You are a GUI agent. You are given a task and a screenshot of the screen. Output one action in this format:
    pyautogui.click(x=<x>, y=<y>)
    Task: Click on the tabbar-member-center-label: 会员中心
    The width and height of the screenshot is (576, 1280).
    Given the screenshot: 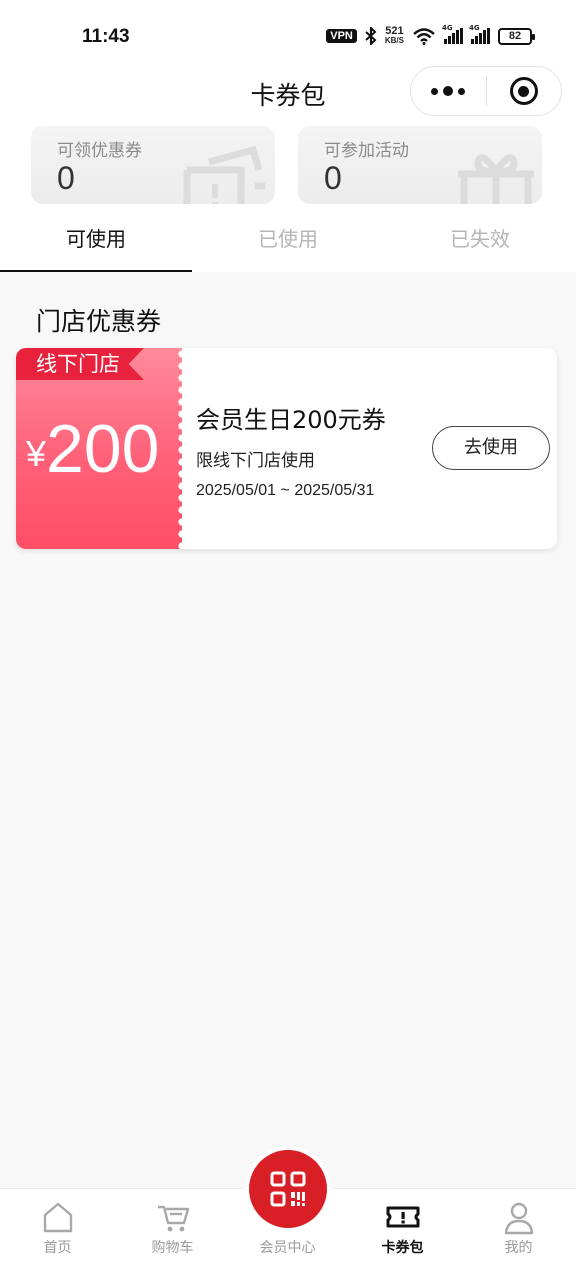 What is the action you would take?
    pyautogui.click(x=287, y=1248)
    